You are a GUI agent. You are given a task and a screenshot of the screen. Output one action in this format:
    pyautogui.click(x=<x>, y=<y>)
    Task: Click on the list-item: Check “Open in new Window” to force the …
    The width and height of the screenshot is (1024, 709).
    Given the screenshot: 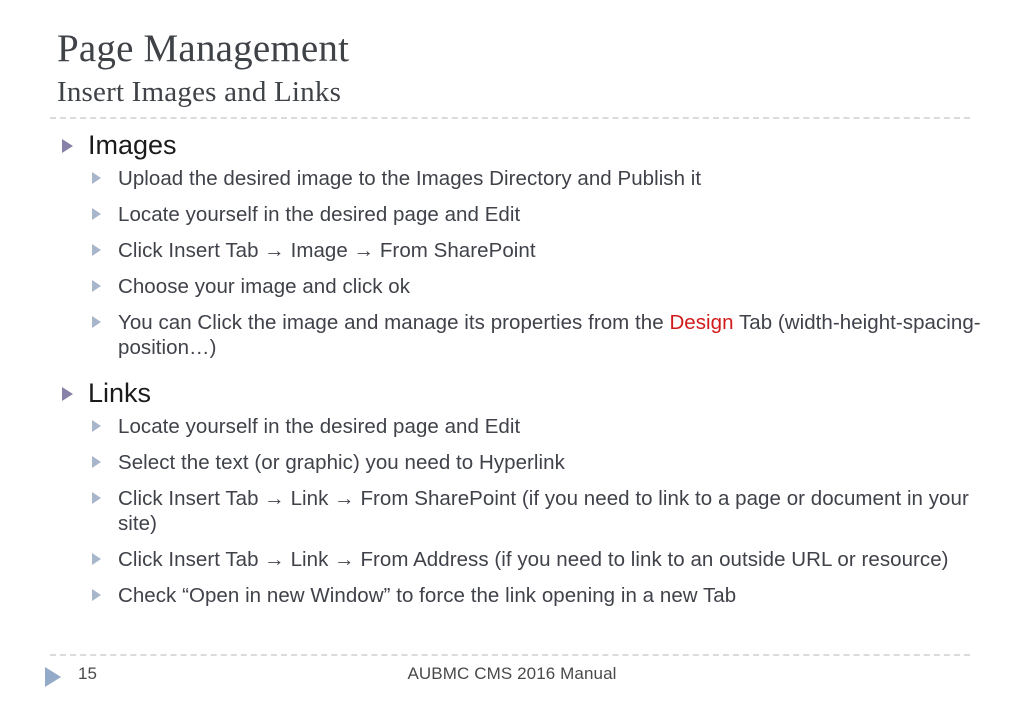 What is the action you would take?
    pyautogui.click(x=517, y=595)
    